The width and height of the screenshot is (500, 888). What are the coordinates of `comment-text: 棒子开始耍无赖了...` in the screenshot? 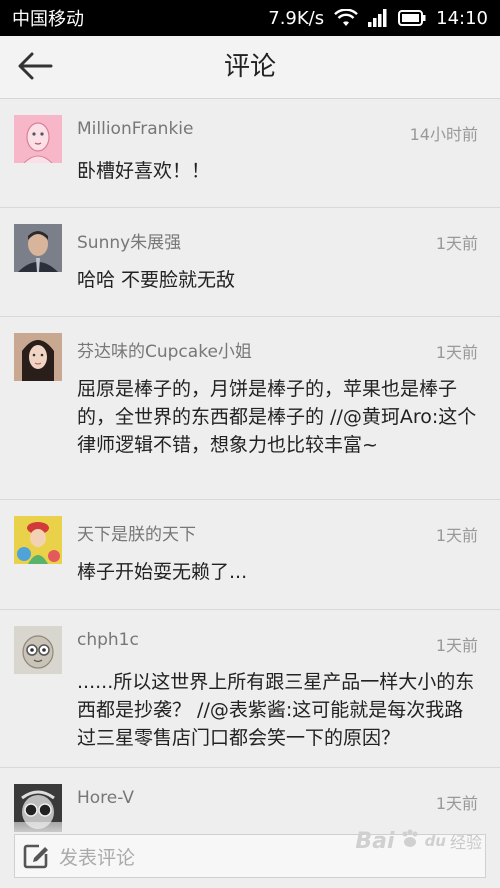 It's located at (162, 572).